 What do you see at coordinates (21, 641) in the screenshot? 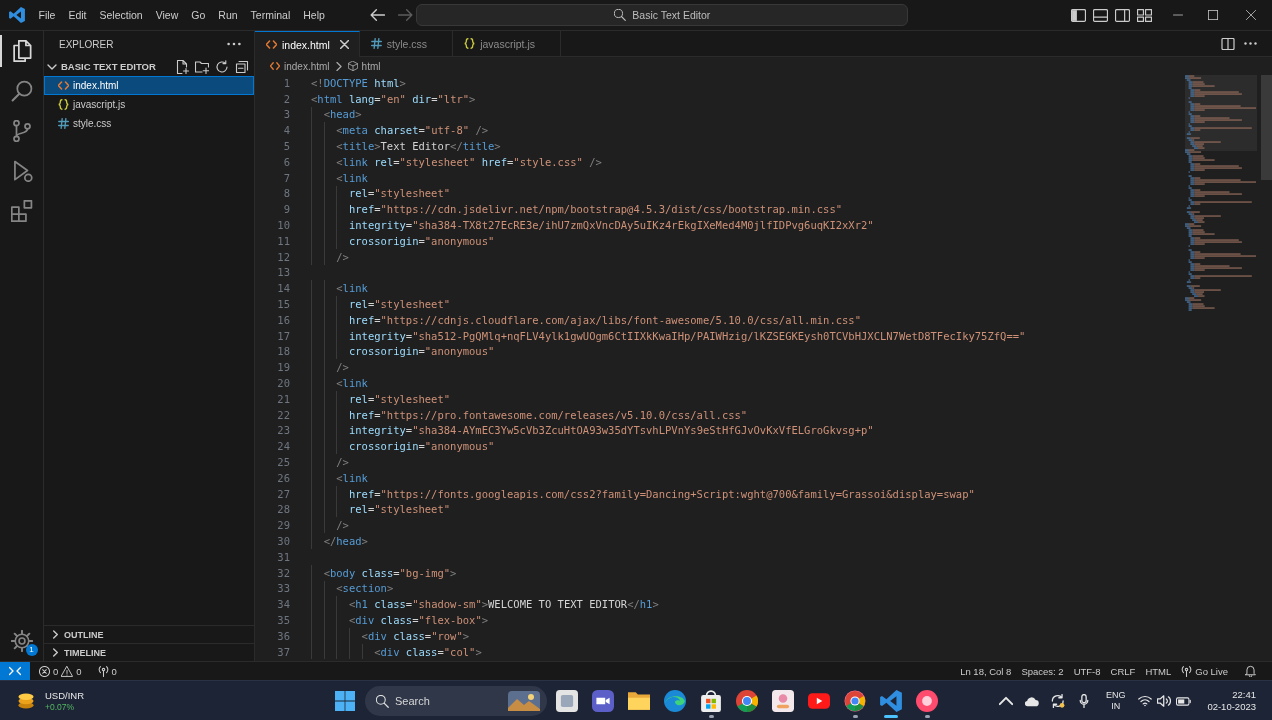
I see `settings-icon` at bounding box center [21, 641].